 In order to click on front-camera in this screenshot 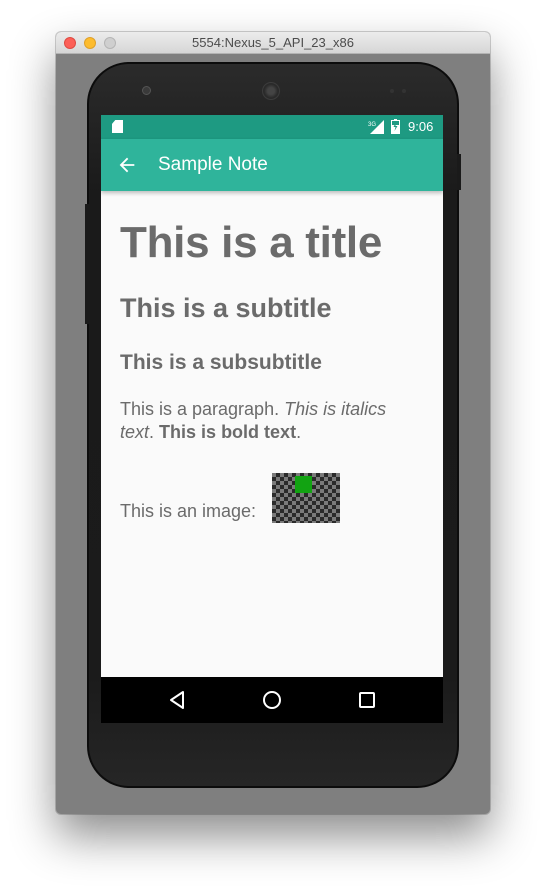, I will do `click(146, 90)`.